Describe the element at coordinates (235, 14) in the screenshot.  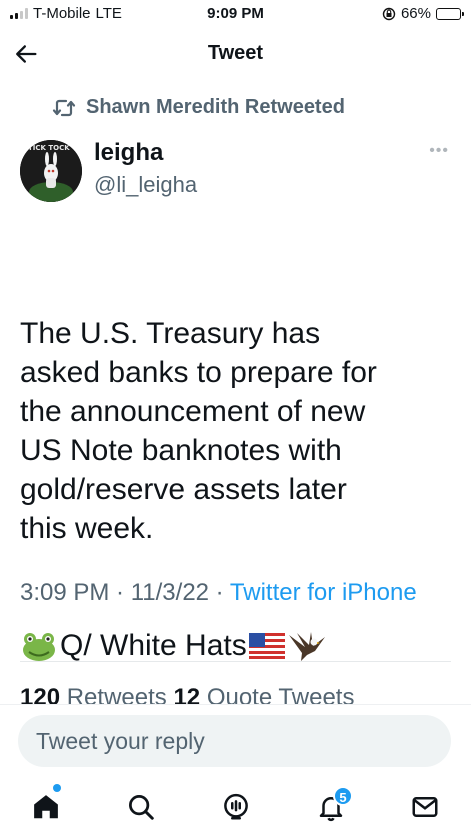
I see `status-bar: T-Mobile LTE 9:09 PM 66%` at that location.